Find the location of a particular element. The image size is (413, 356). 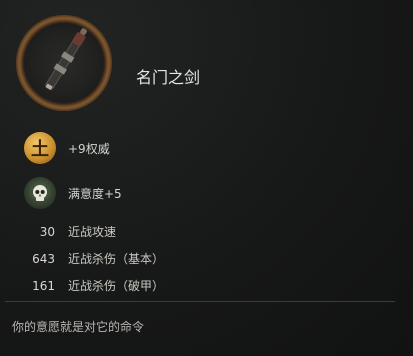

stat-row: 161 近战杀伤（破甲） is located at coordinates (82, 285).